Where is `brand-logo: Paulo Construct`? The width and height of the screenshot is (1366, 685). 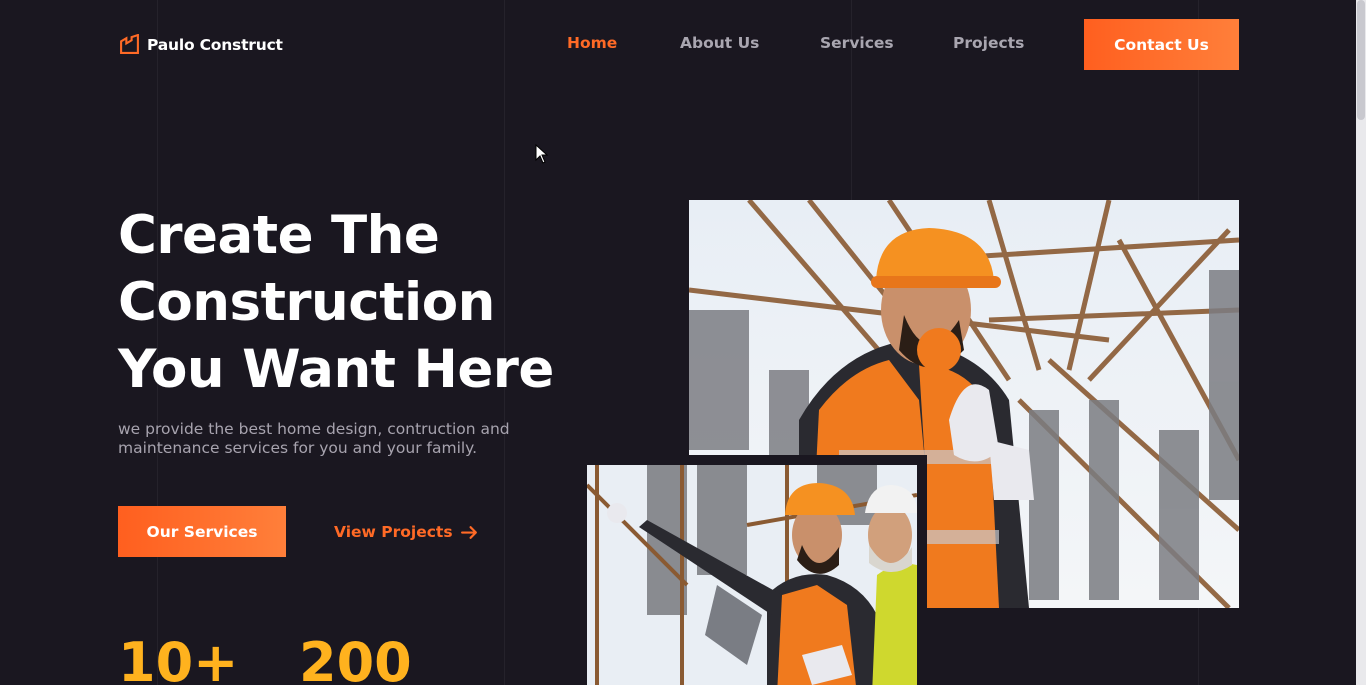 brand-logo: Paulo Construct is located at coordinates (201, 44).